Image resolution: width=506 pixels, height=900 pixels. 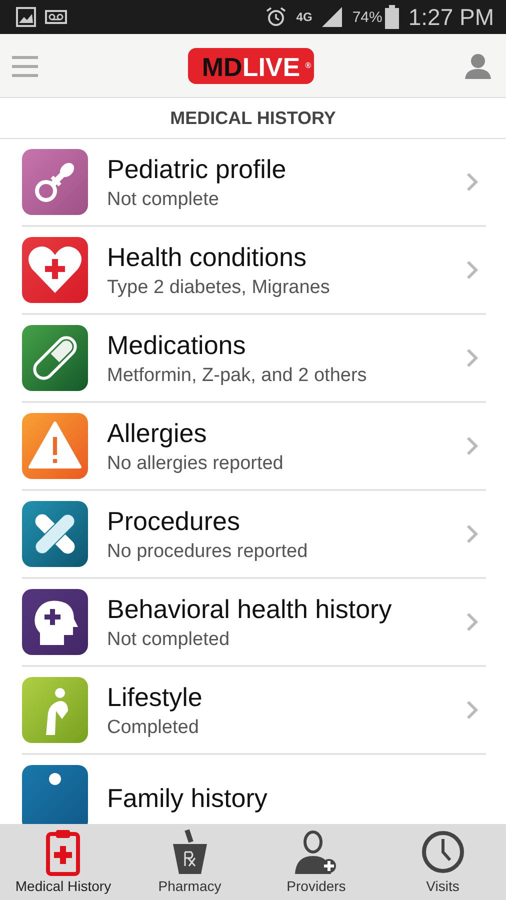 What do you see at coordinates (177, 345) in the screenshot?
I see `item-title: Medications` at bounding box center [177, 345].